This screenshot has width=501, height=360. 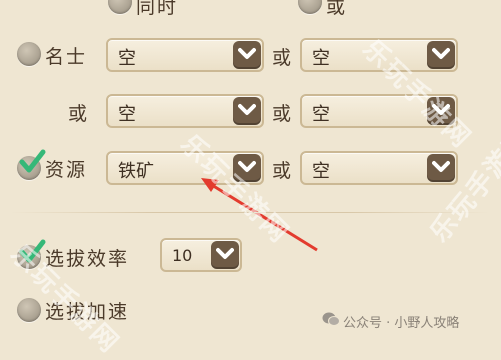 What do you see at coordinates (182, 255) in the screenshot?
I see `dropdown-value: 10` at bounding box center [182, 255].